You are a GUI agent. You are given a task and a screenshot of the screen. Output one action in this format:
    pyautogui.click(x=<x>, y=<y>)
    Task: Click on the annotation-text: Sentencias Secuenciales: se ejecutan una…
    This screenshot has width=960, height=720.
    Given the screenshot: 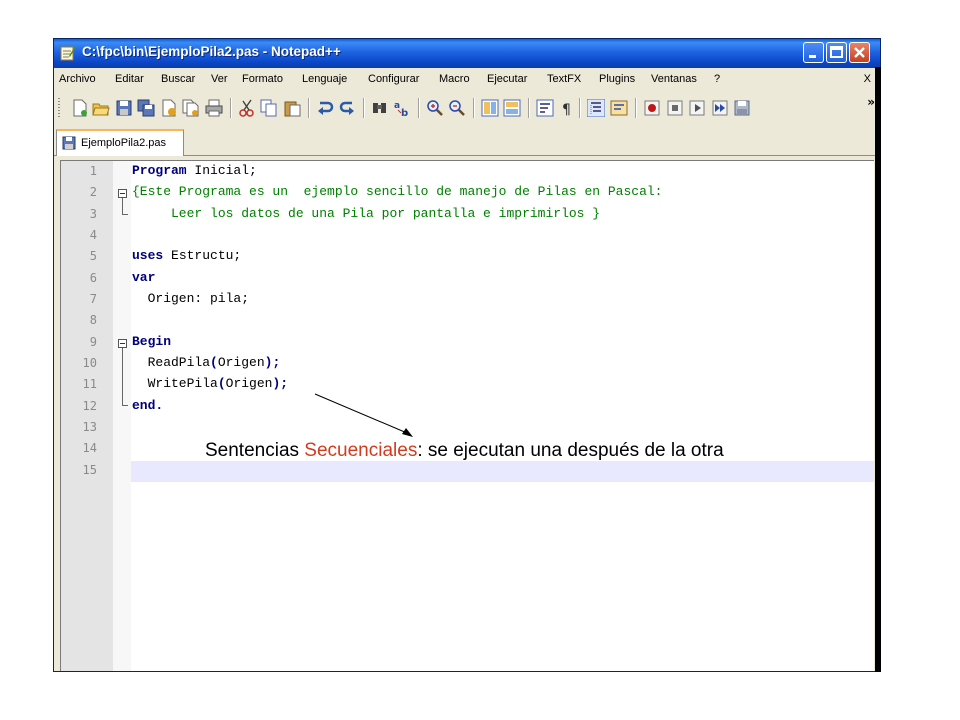 What is the action you would take?
    pyautogui.click(x=464, y=451)
    